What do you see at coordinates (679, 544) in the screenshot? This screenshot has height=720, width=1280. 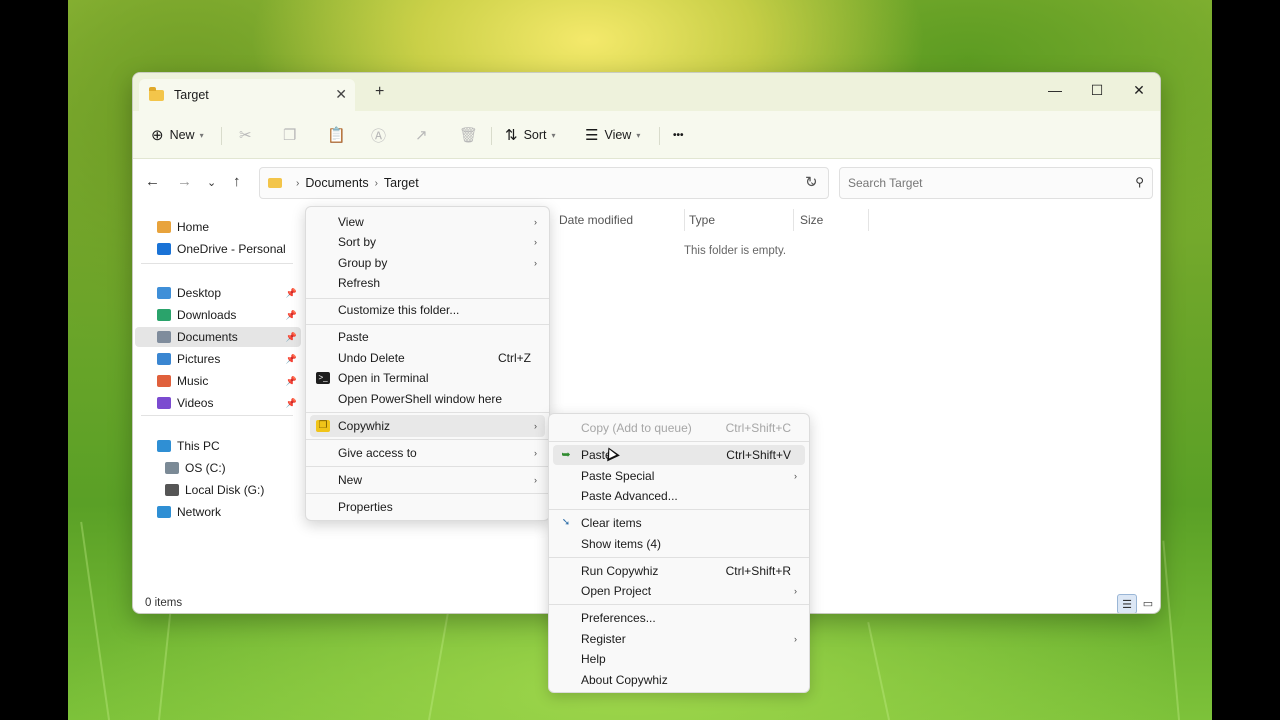 I see `menu-item-show-items: Show items (4)` at bounding box center [679, 544].